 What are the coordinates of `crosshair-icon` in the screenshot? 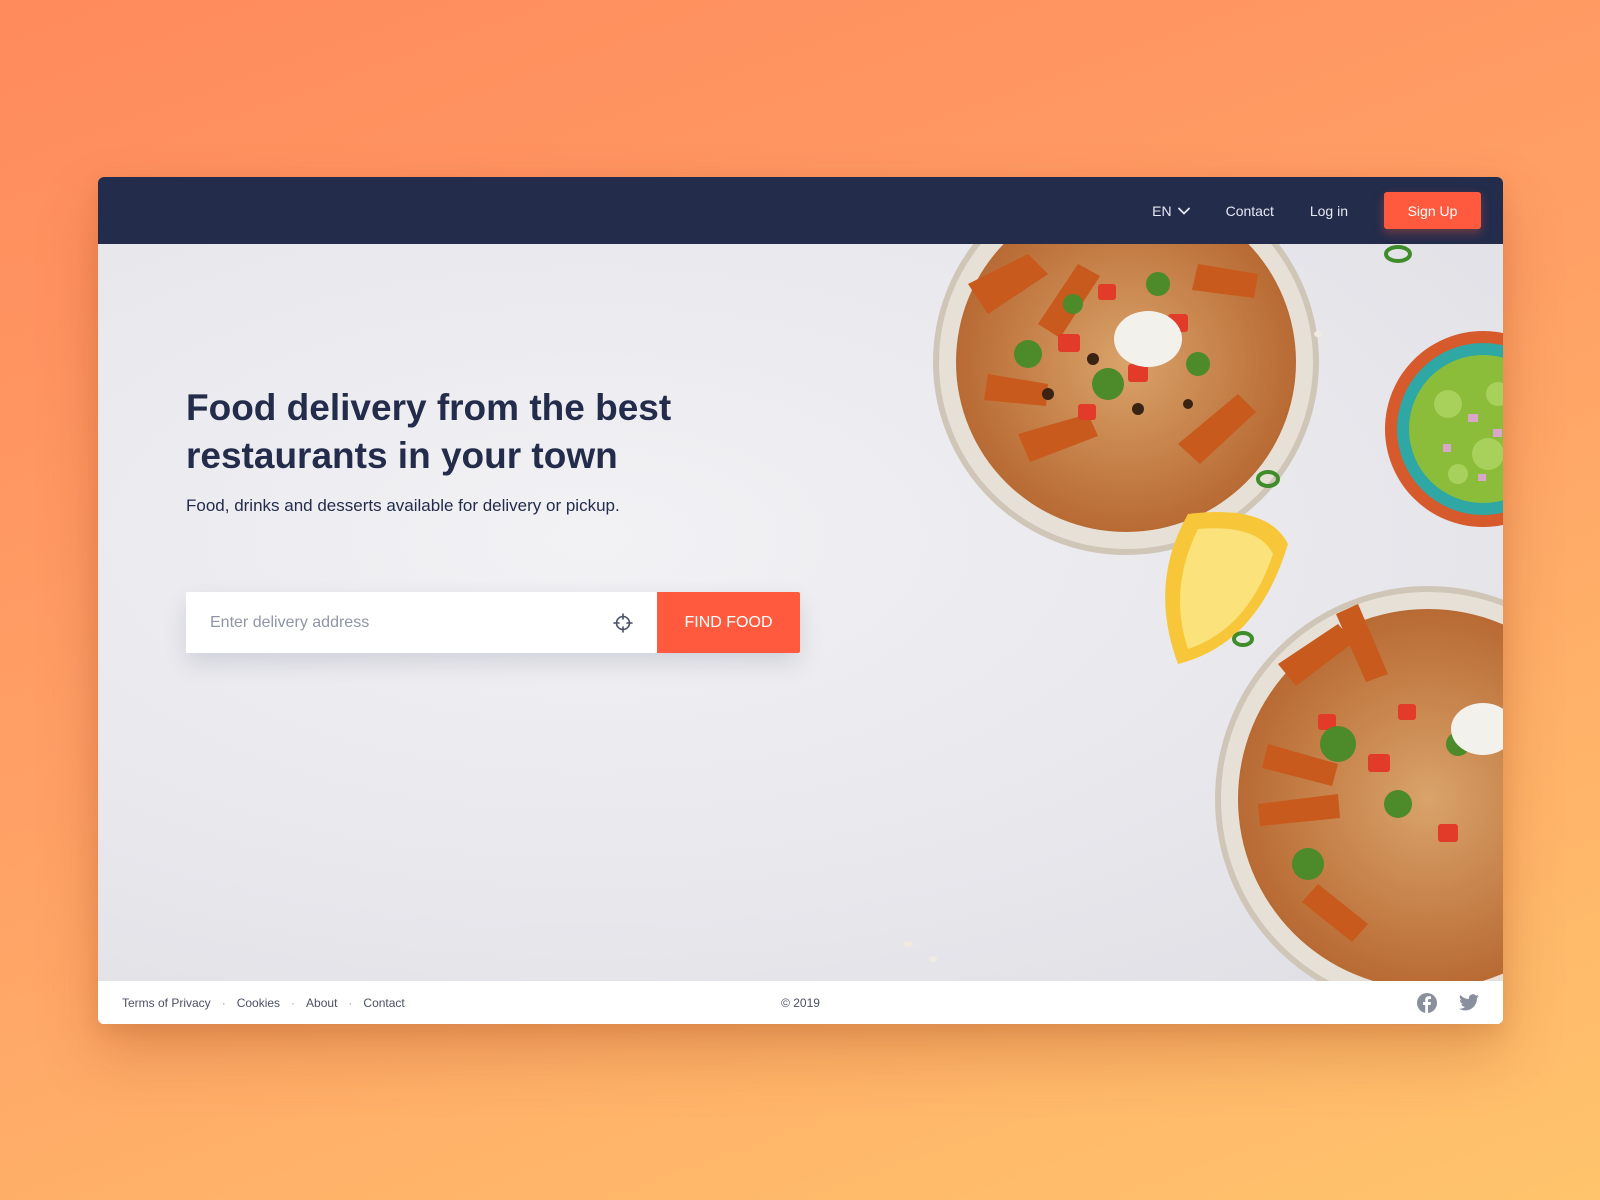 It's located at (623, 622).